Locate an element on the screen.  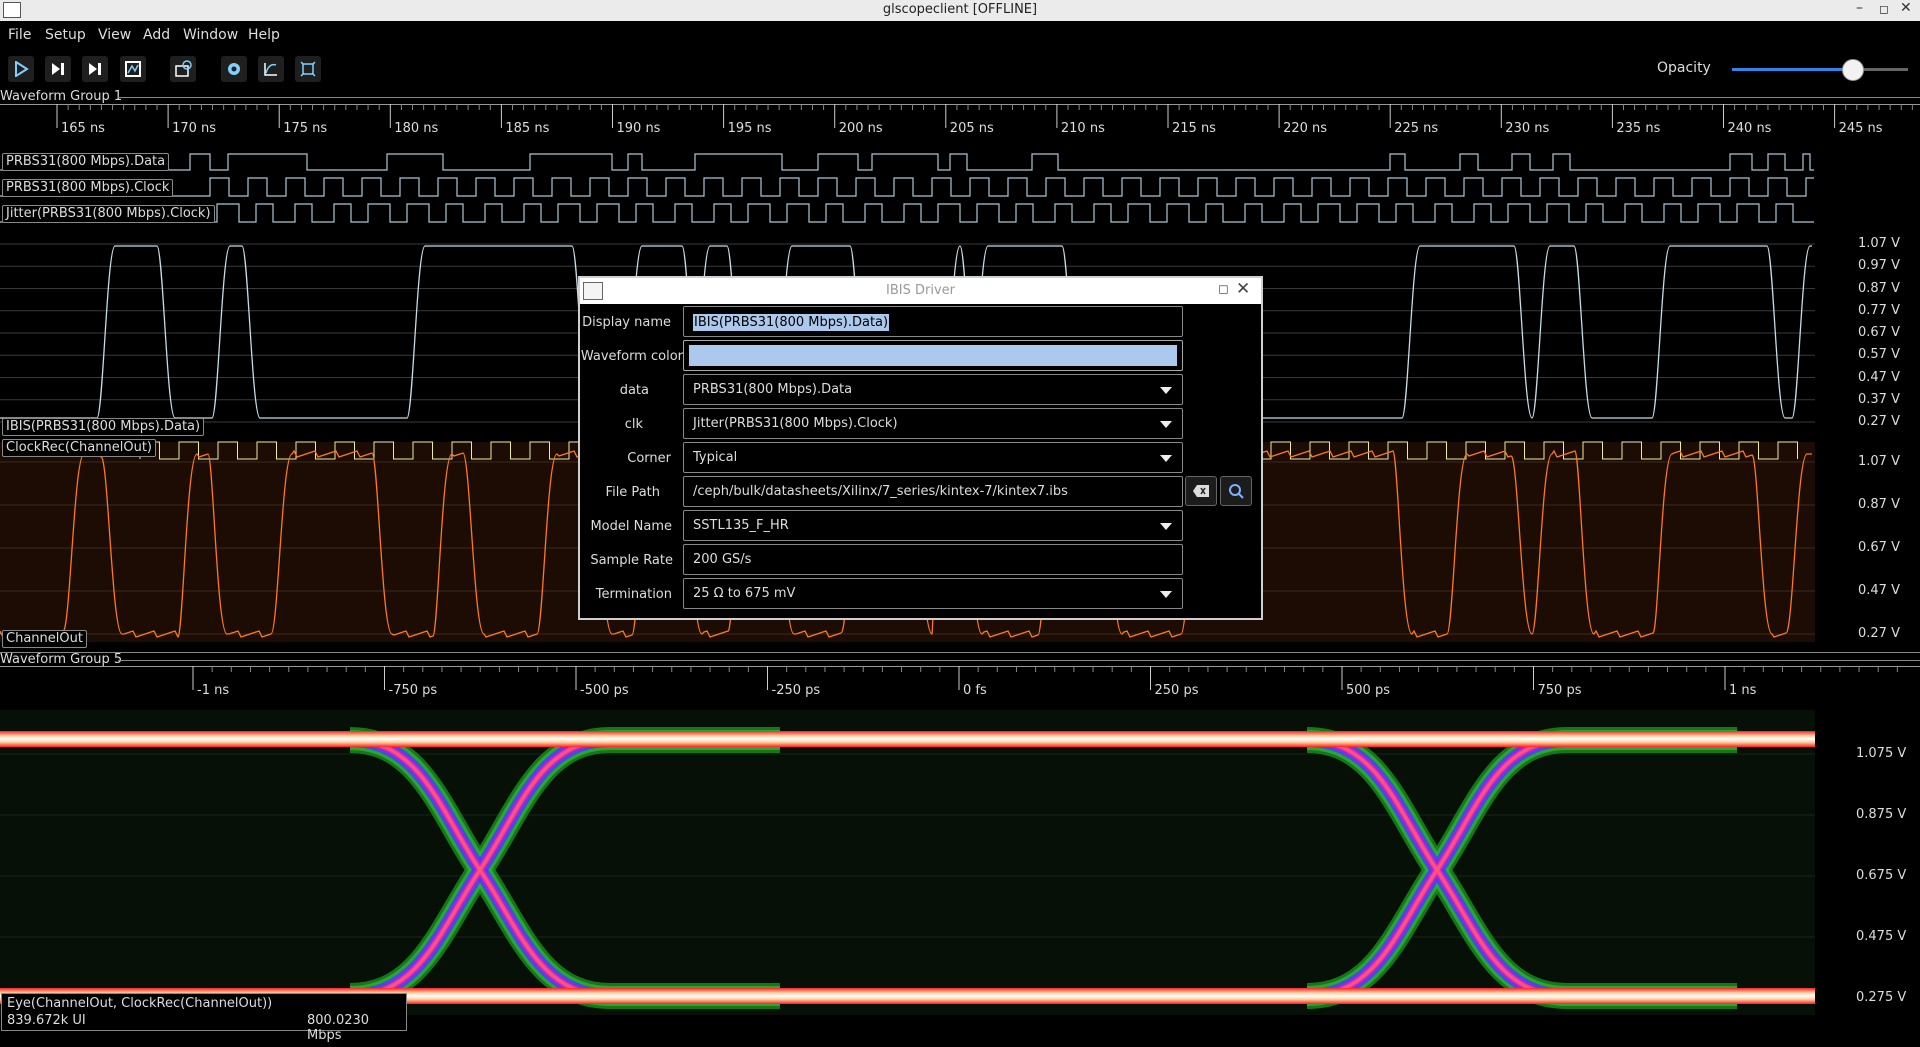
ibis-voltage-label: 0.77 V is located at coordinates (1879, 310).